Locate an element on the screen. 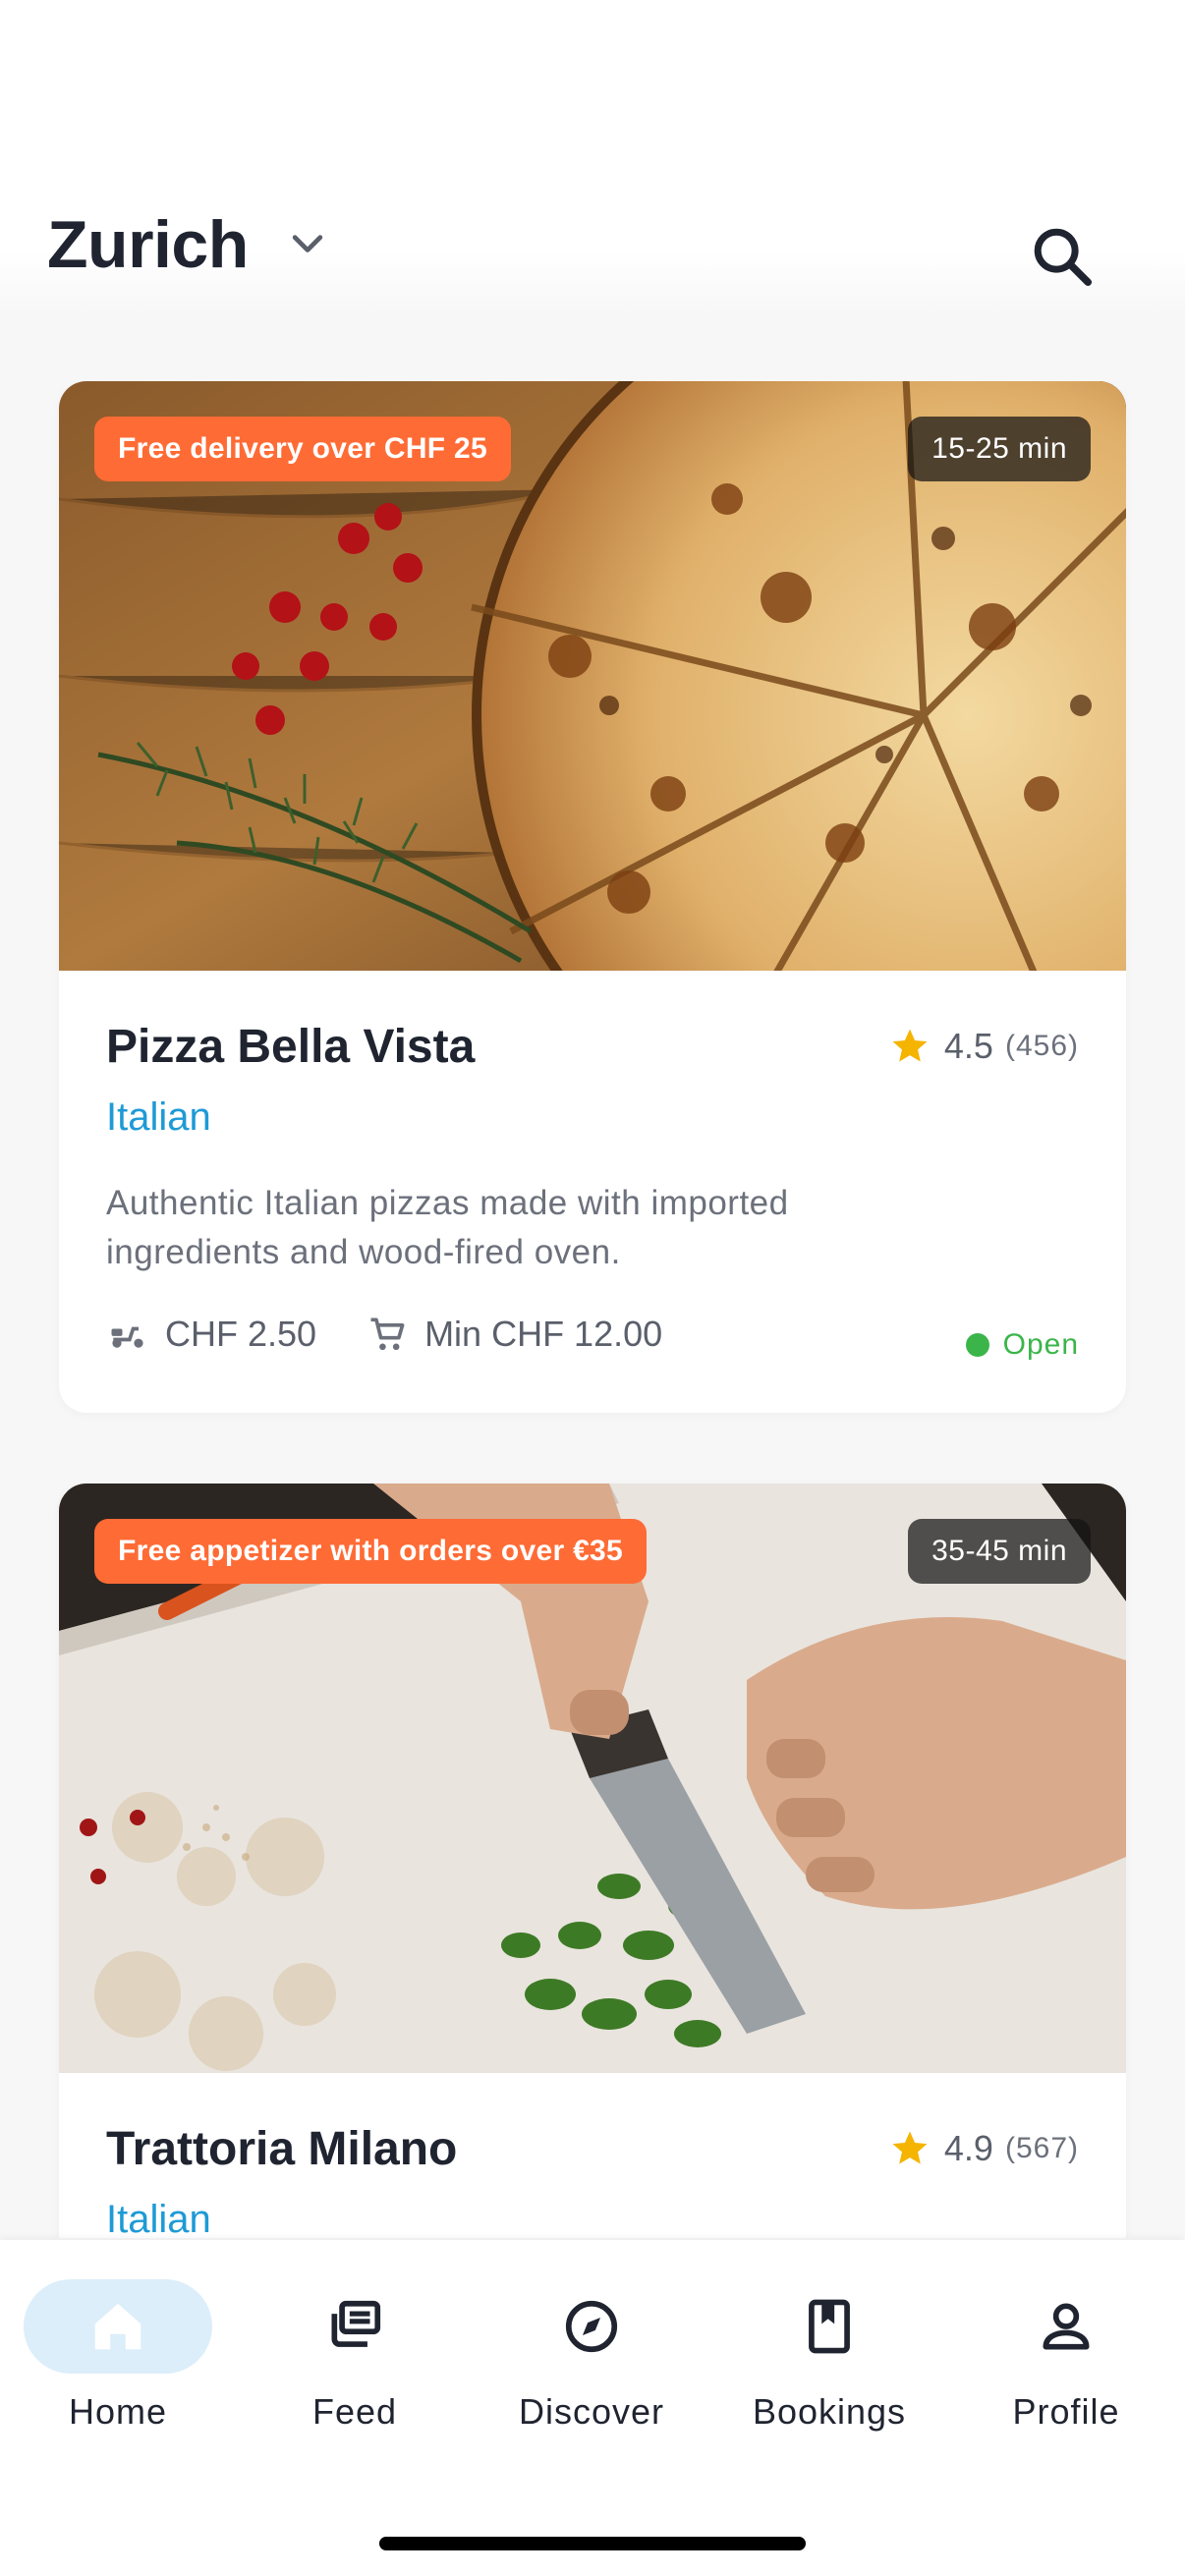 This screenshot has width=1185, height=2576. city-selector: Zurich is located at coordinates (188, 244).